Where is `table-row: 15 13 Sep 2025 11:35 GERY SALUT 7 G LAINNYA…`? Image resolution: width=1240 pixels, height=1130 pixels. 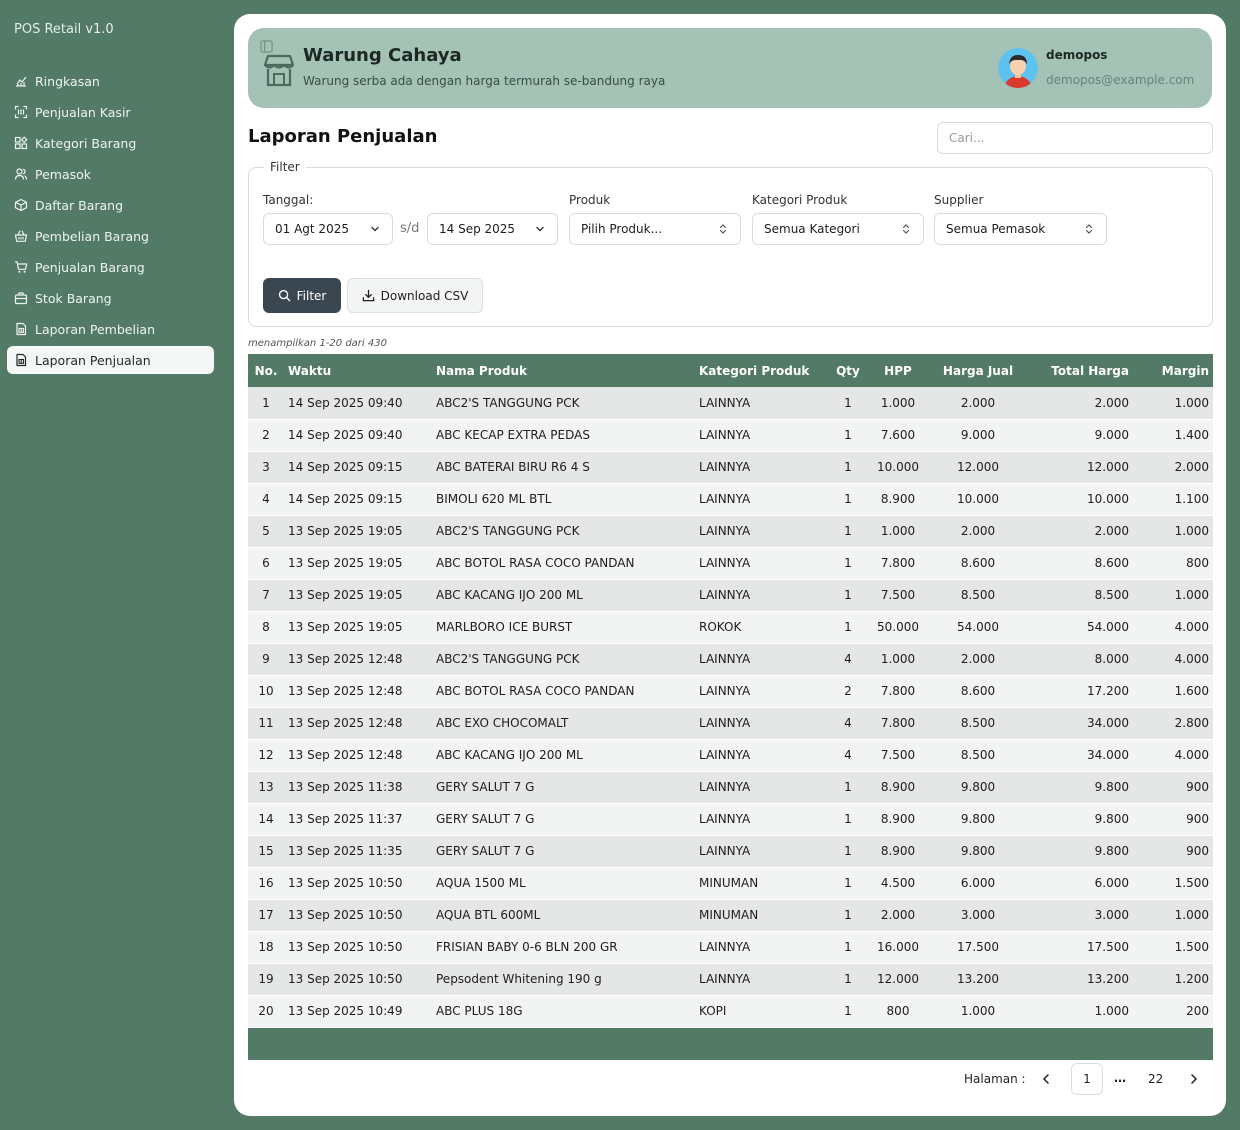
table-row: 15 13 Sep 2025 11:35 GERY SALUT 7 G LAINNYA… is located at coordinates (730, 851).